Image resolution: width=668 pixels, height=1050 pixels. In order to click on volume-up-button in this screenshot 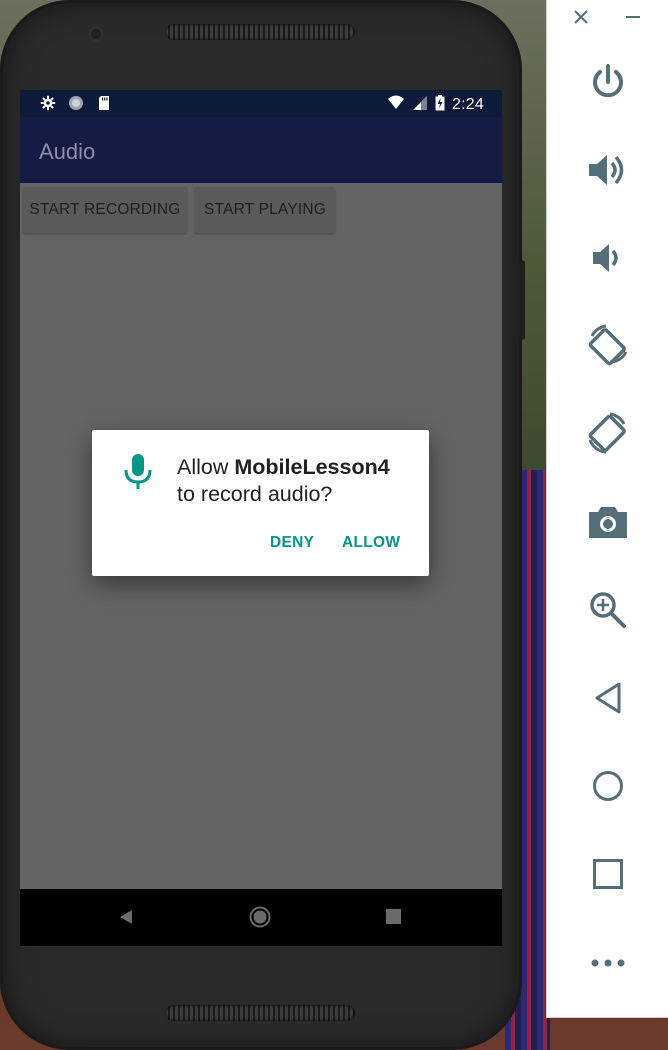, I will do `click(607, 172)`.